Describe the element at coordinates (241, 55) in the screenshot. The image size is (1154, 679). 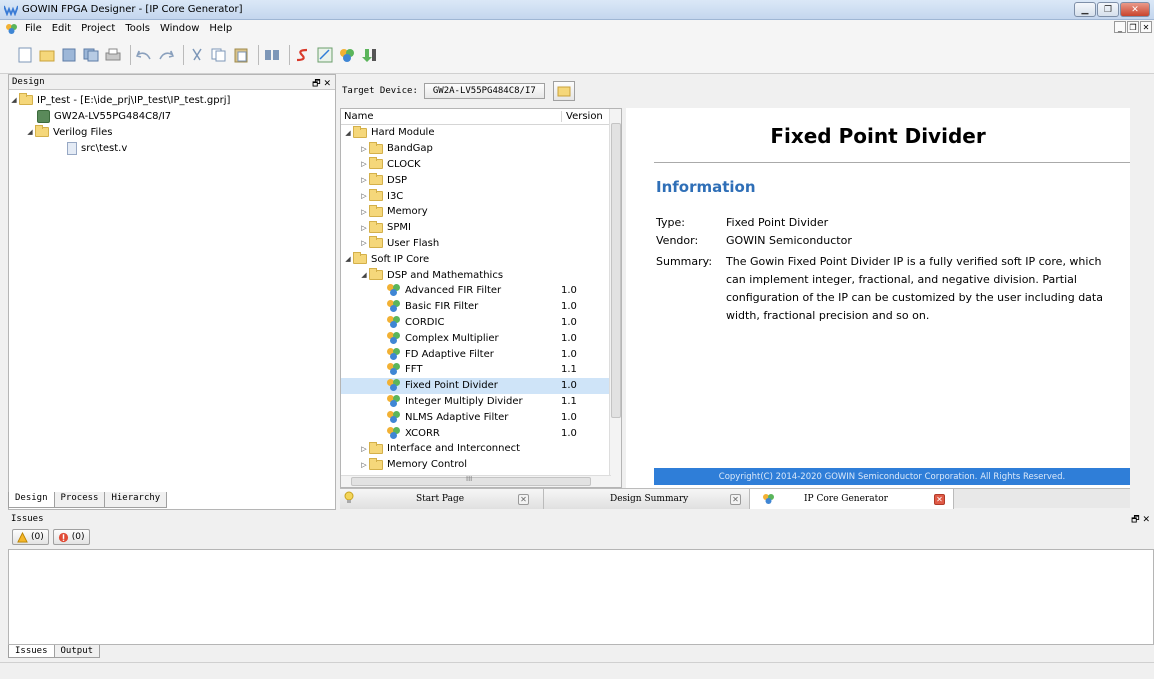
I see `paste-icon` at that location.